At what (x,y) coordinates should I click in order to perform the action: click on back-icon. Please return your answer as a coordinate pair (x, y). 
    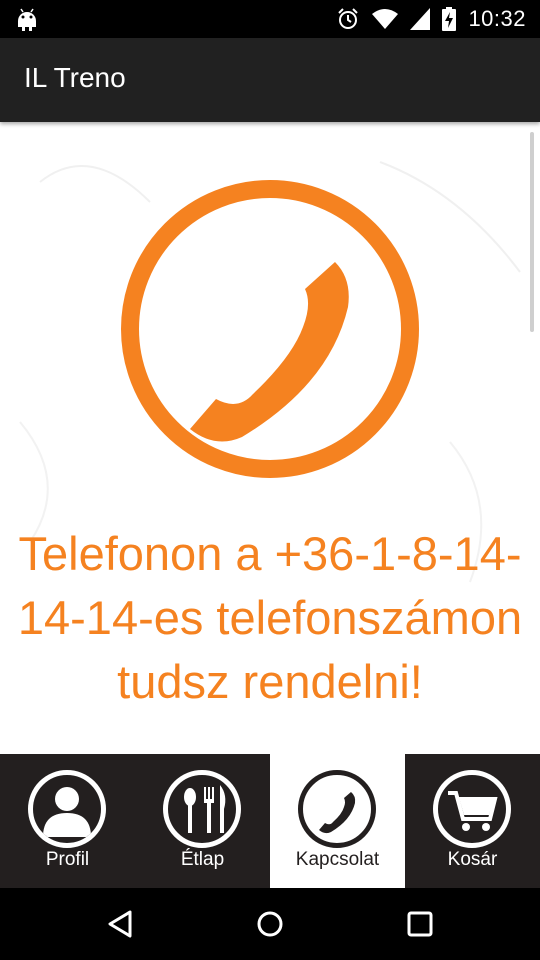
    Looking at the image, I should click on (120, 924).